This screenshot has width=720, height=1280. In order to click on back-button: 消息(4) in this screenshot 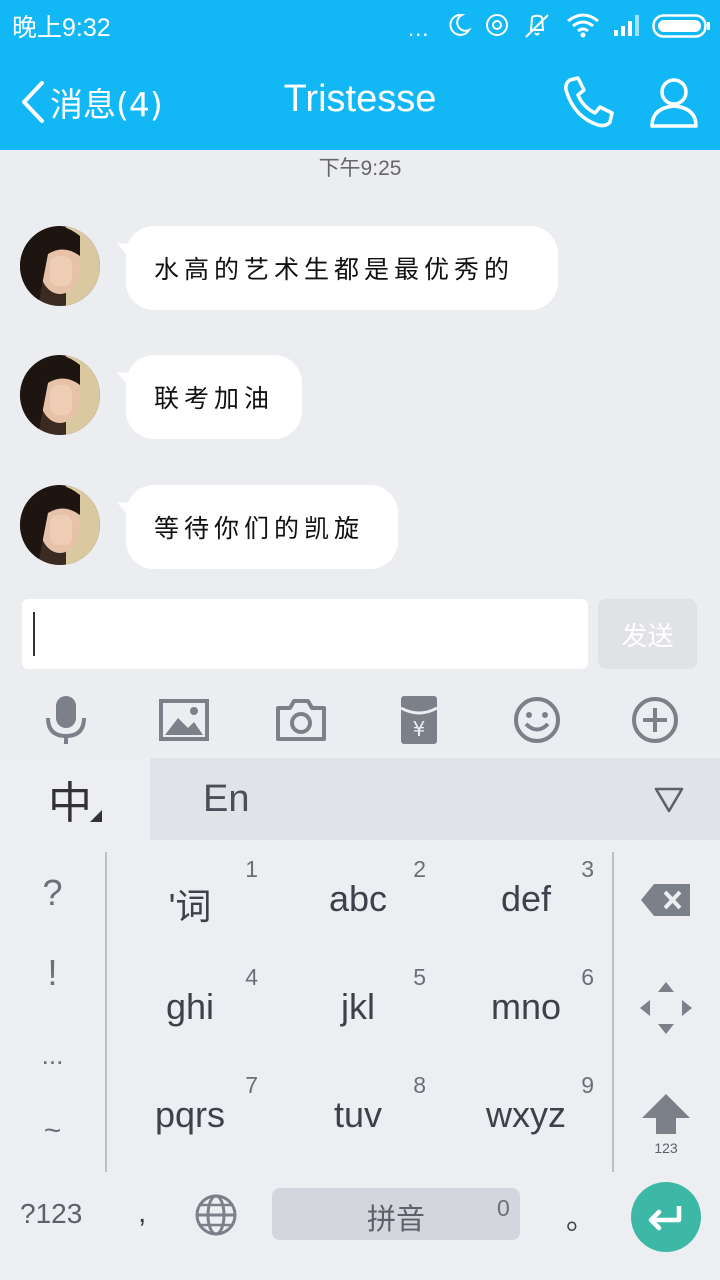, I will do `click(91, 102)`.